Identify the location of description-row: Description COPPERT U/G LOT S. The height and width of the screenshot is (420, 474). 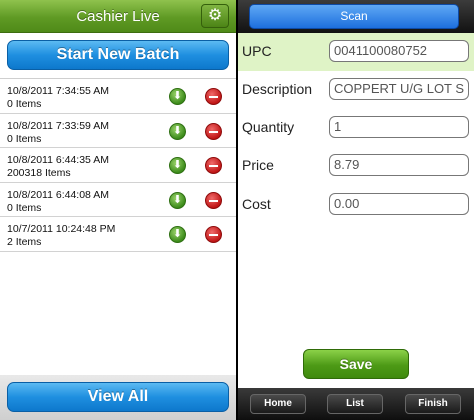
(356, 90).